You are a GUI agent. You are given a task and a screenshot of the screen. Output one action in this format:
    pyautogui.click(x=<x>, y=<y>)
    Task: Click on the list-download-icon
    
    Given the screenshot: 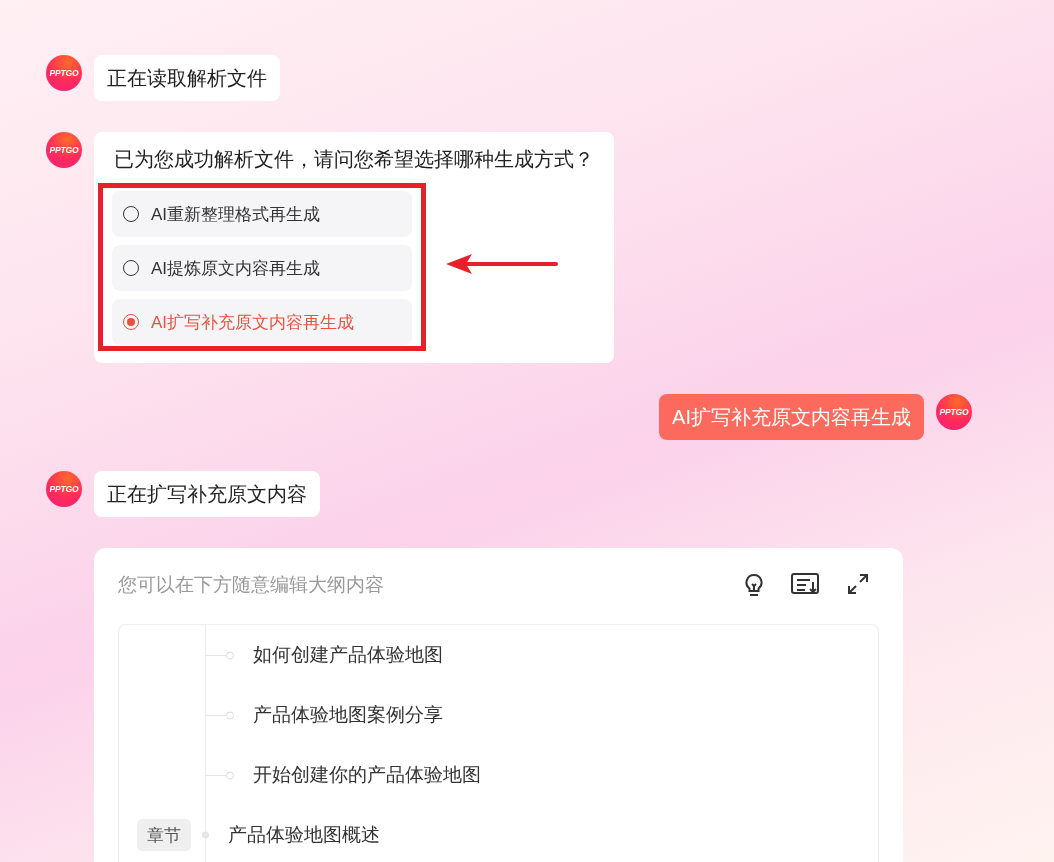 What is the action you would take?
    pyautogui.click(x=806, y=584)
    